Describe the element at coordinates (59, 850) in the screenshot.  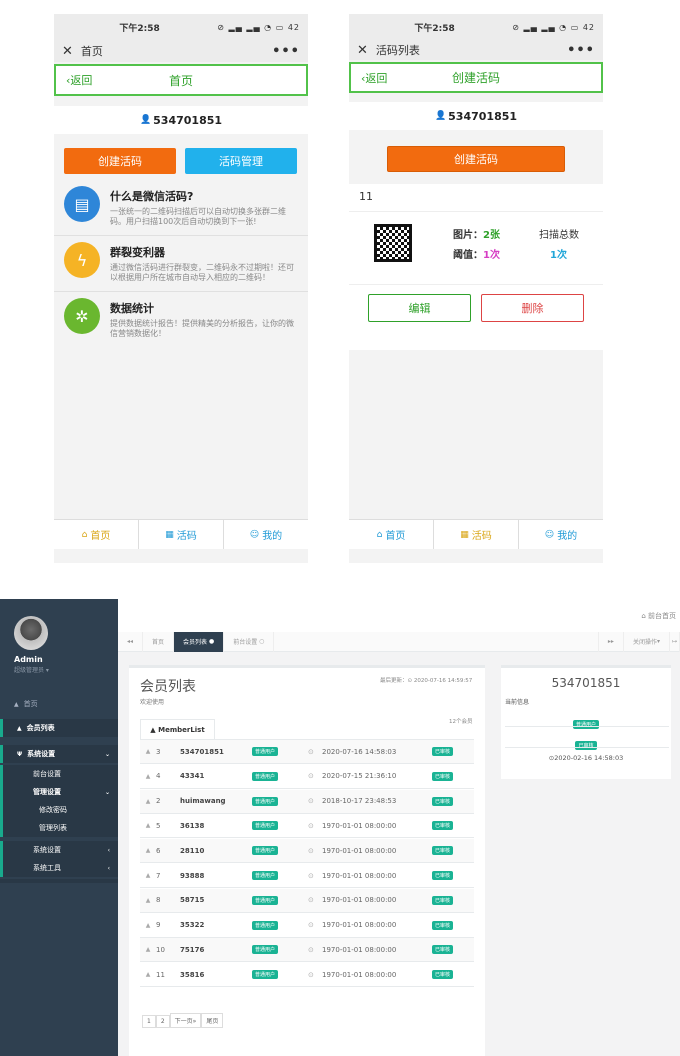
I see `sidebar-item-system: 系统设置 ‹` at that location.